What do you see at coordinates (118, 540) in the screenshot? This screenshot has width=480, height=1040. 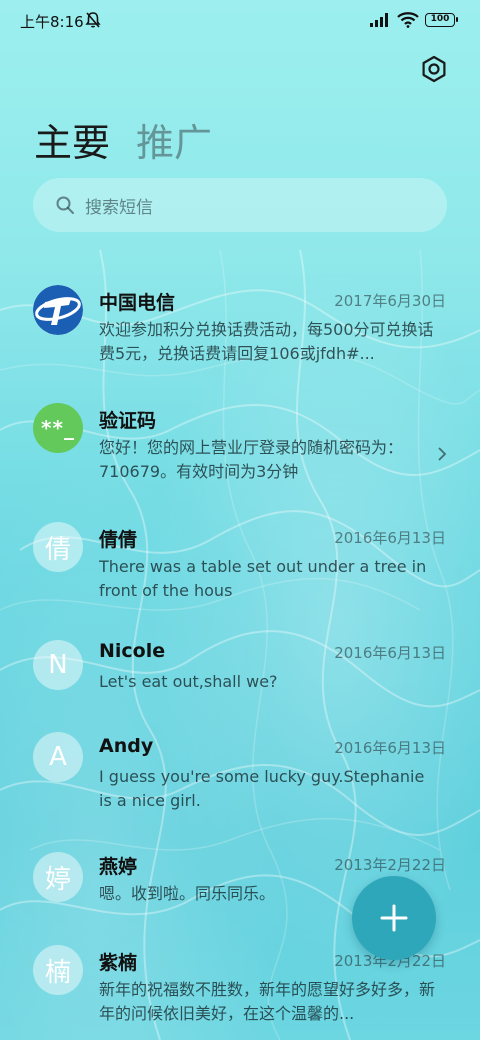 I see `sender-name: 倩倩` at bounding box center [118, 540].